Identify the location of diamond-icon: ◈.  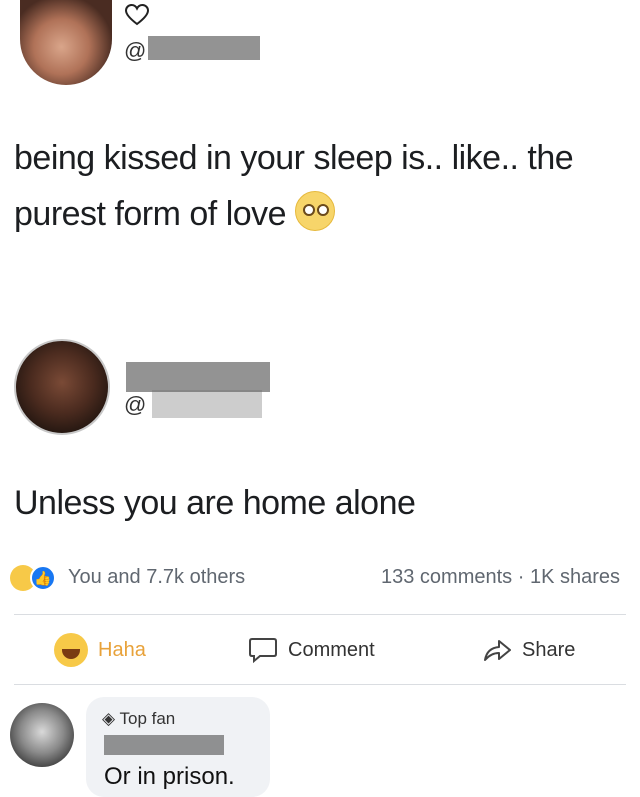
(109, 718).